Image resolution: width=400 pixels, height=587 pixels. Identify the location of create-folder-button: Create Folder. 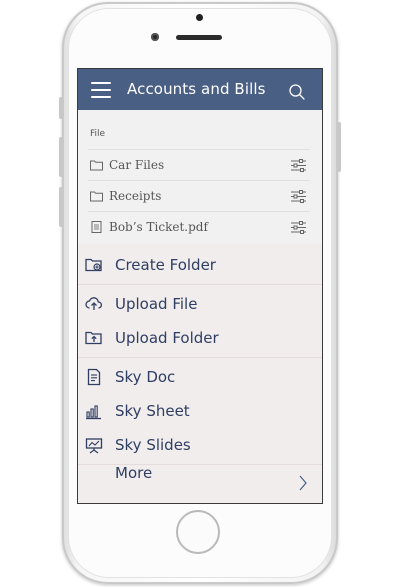
(200, 266).